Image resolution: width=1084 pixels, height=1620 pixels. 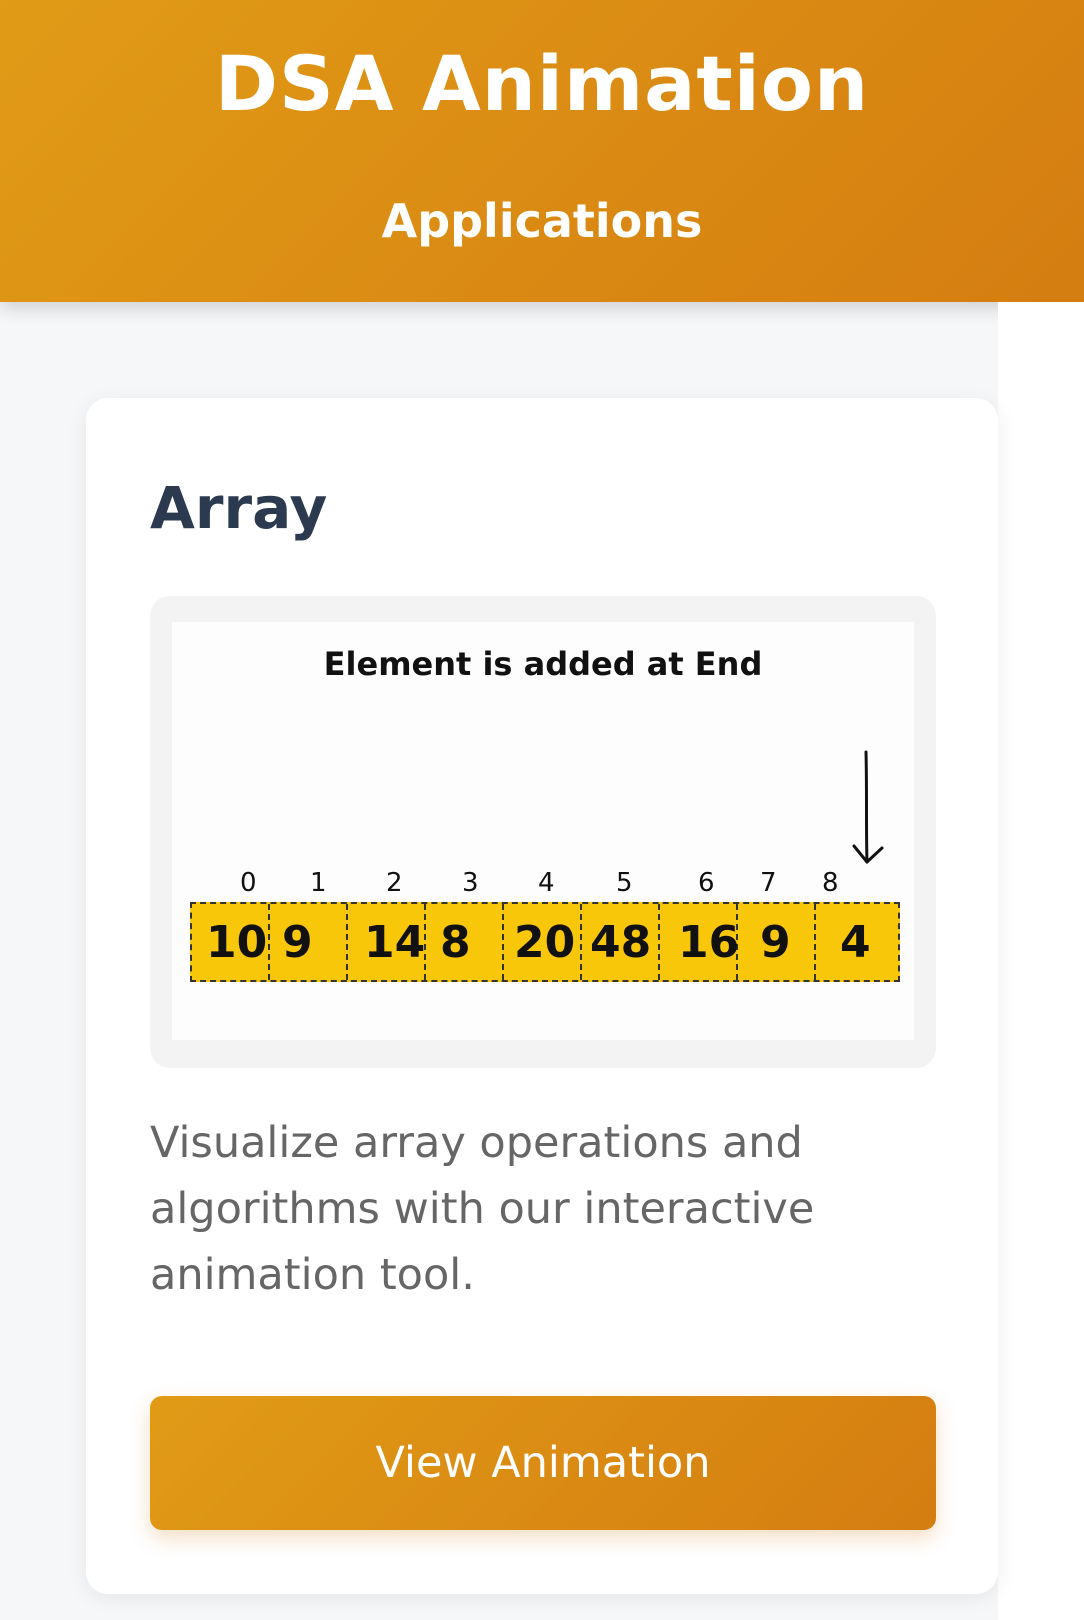 I want to click on array-cell-value: 48, so click(x=621, y=942).